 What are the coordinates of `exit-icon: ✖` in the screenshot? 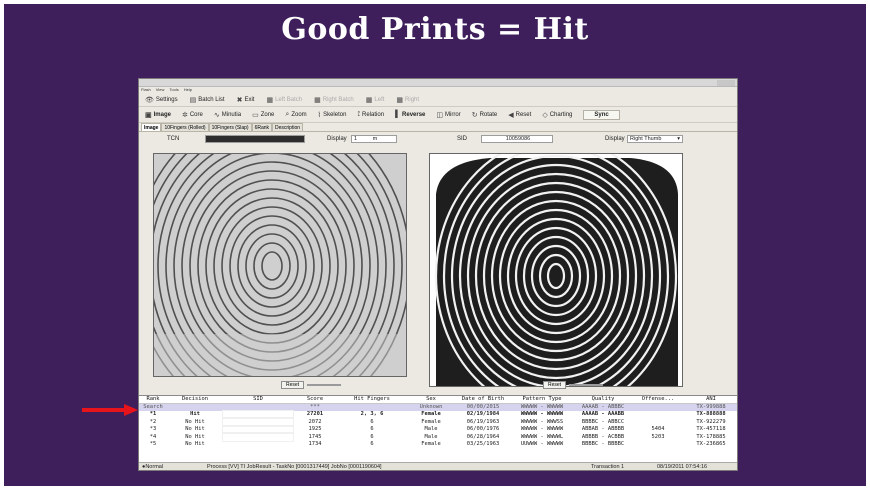 It's located at (239, 100).